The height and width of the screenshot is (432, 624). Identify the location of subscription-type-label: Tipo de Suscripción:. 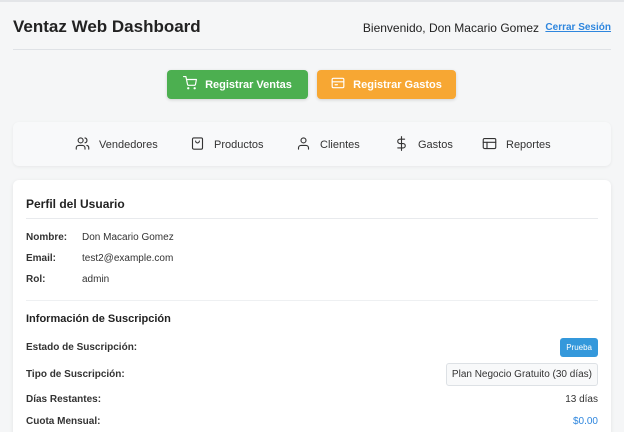
(75, 374).